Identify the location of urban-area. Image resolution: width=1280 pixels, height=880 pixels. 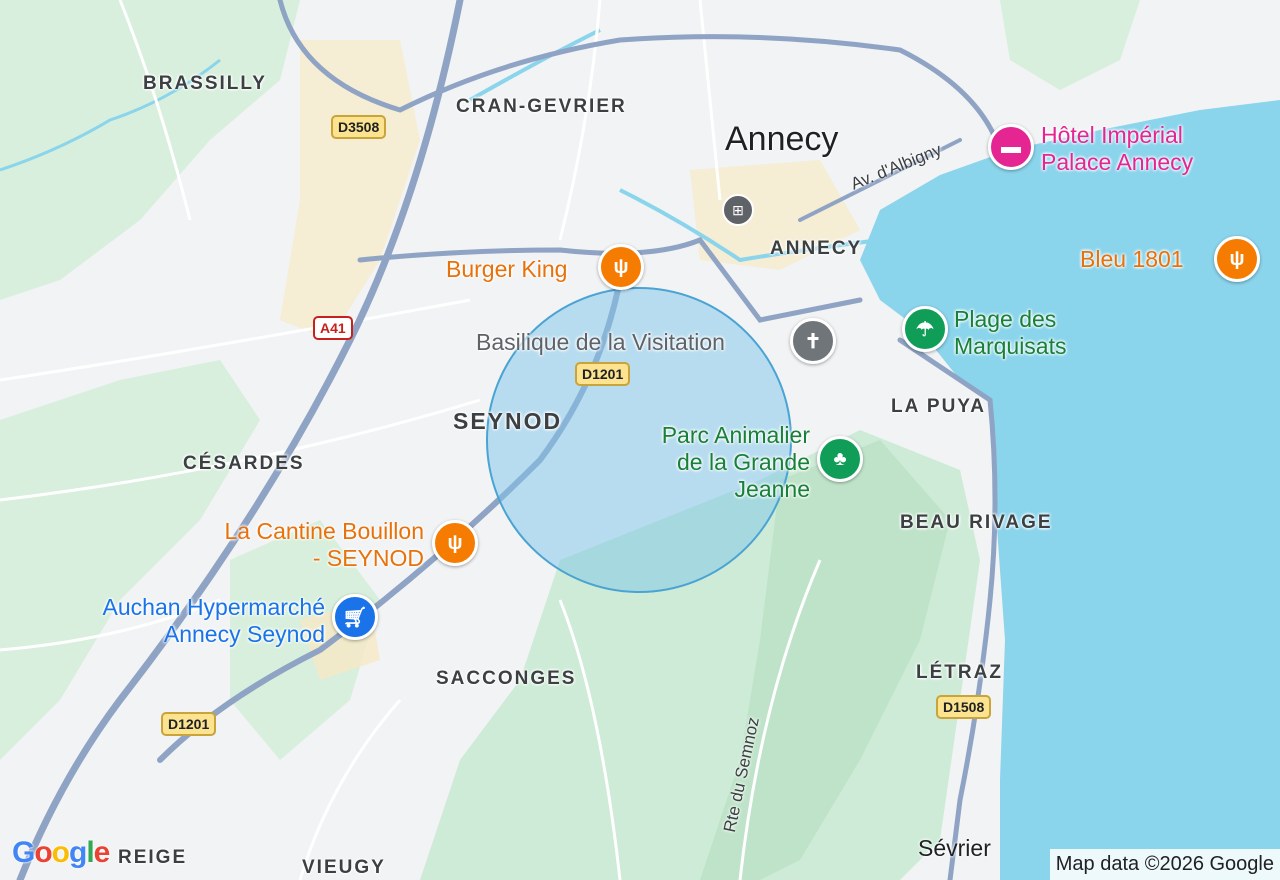
(350, 190).